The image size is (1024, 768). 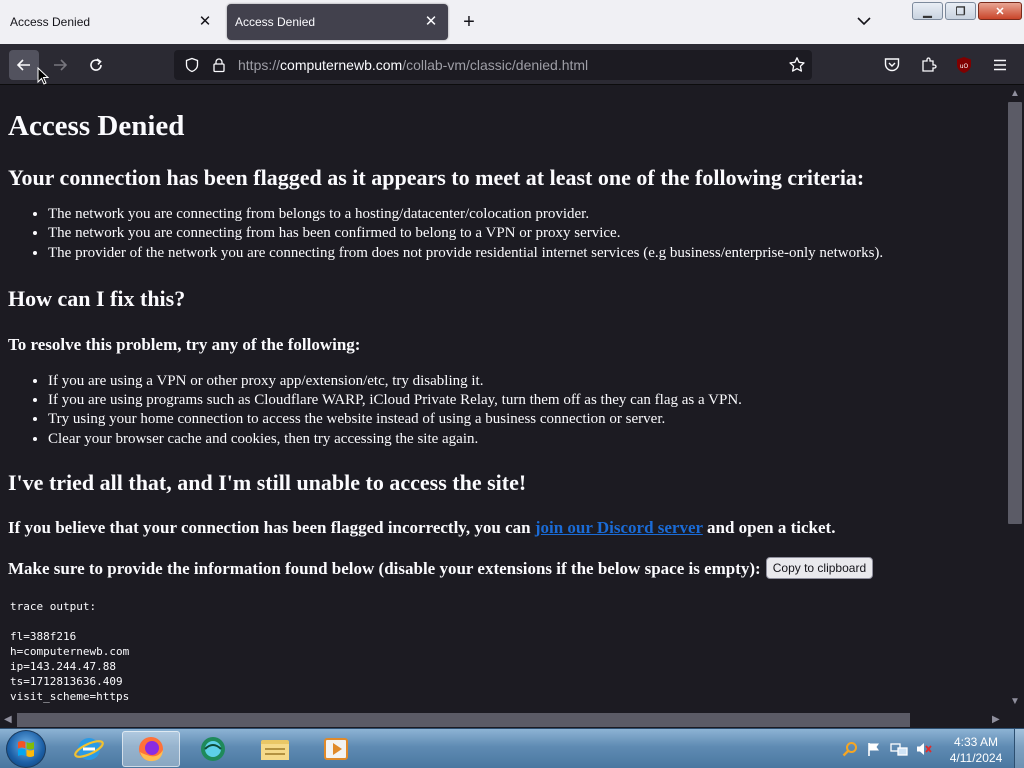 I want to click on network-tray-icon, so click(x=899, y=749).